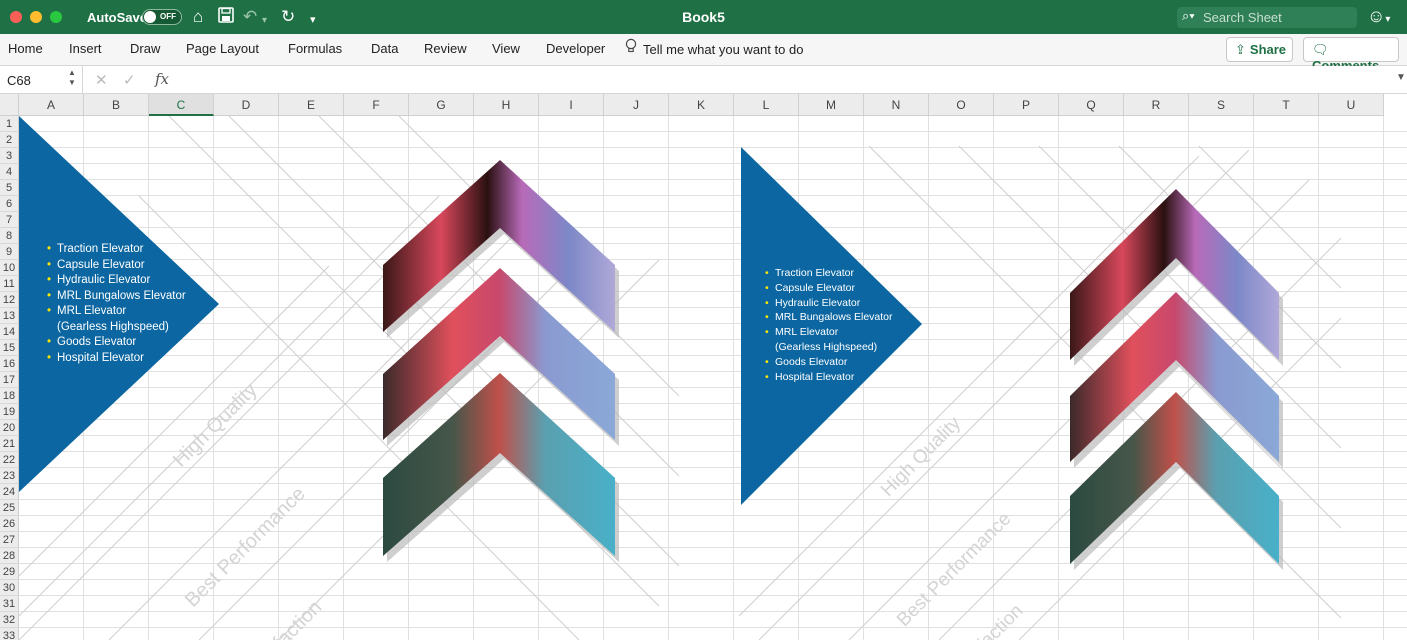  What do you see at coordinates (9, 316) in the screenshot?
I see `row-header-13: 13` at bounding box center [9, 316].